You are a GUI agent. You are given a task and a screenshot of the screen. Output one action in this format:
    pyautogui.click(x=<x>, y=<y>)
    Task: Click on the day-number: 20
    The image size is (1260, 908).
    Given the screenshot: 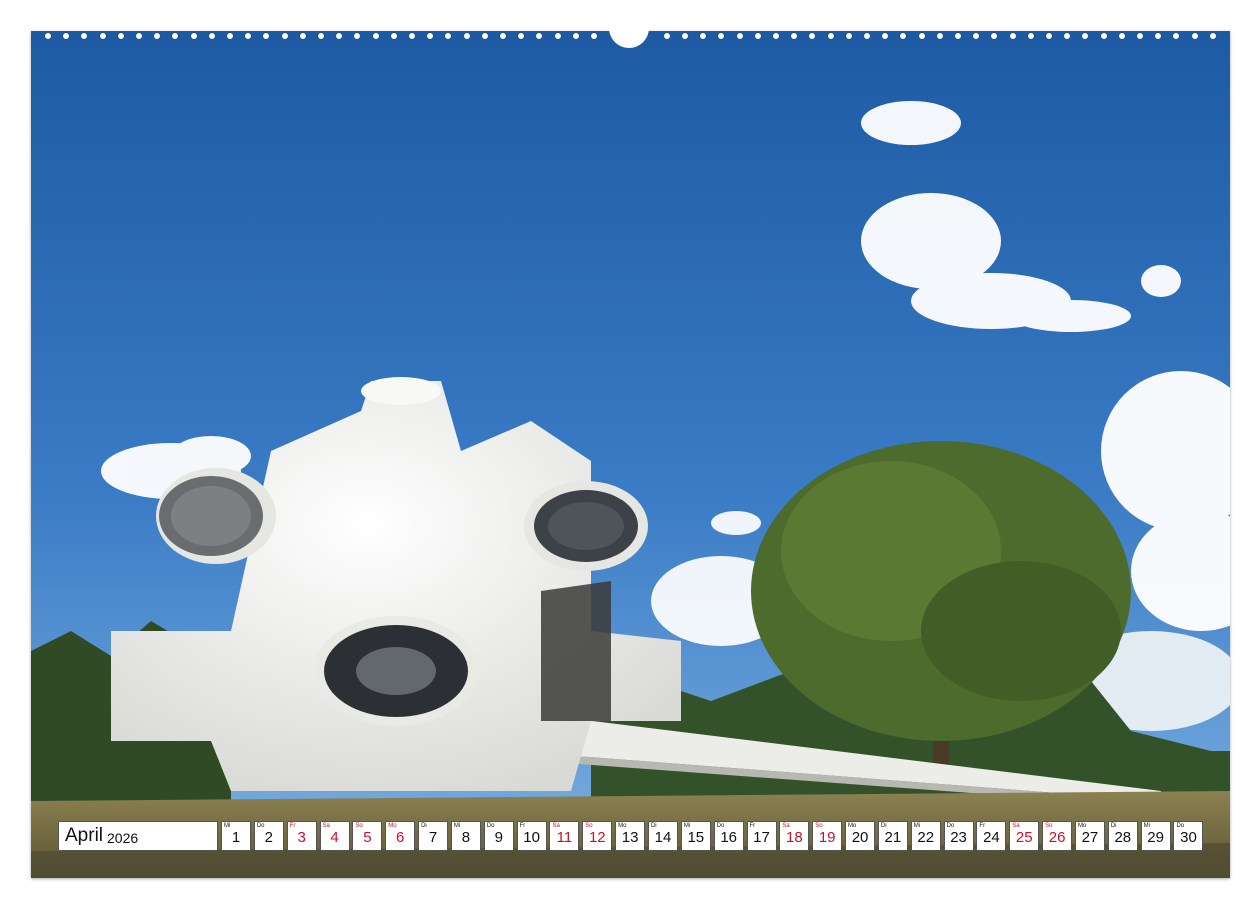 What is the action you would take?
    pyautogui.click(x=860, y=837)
    